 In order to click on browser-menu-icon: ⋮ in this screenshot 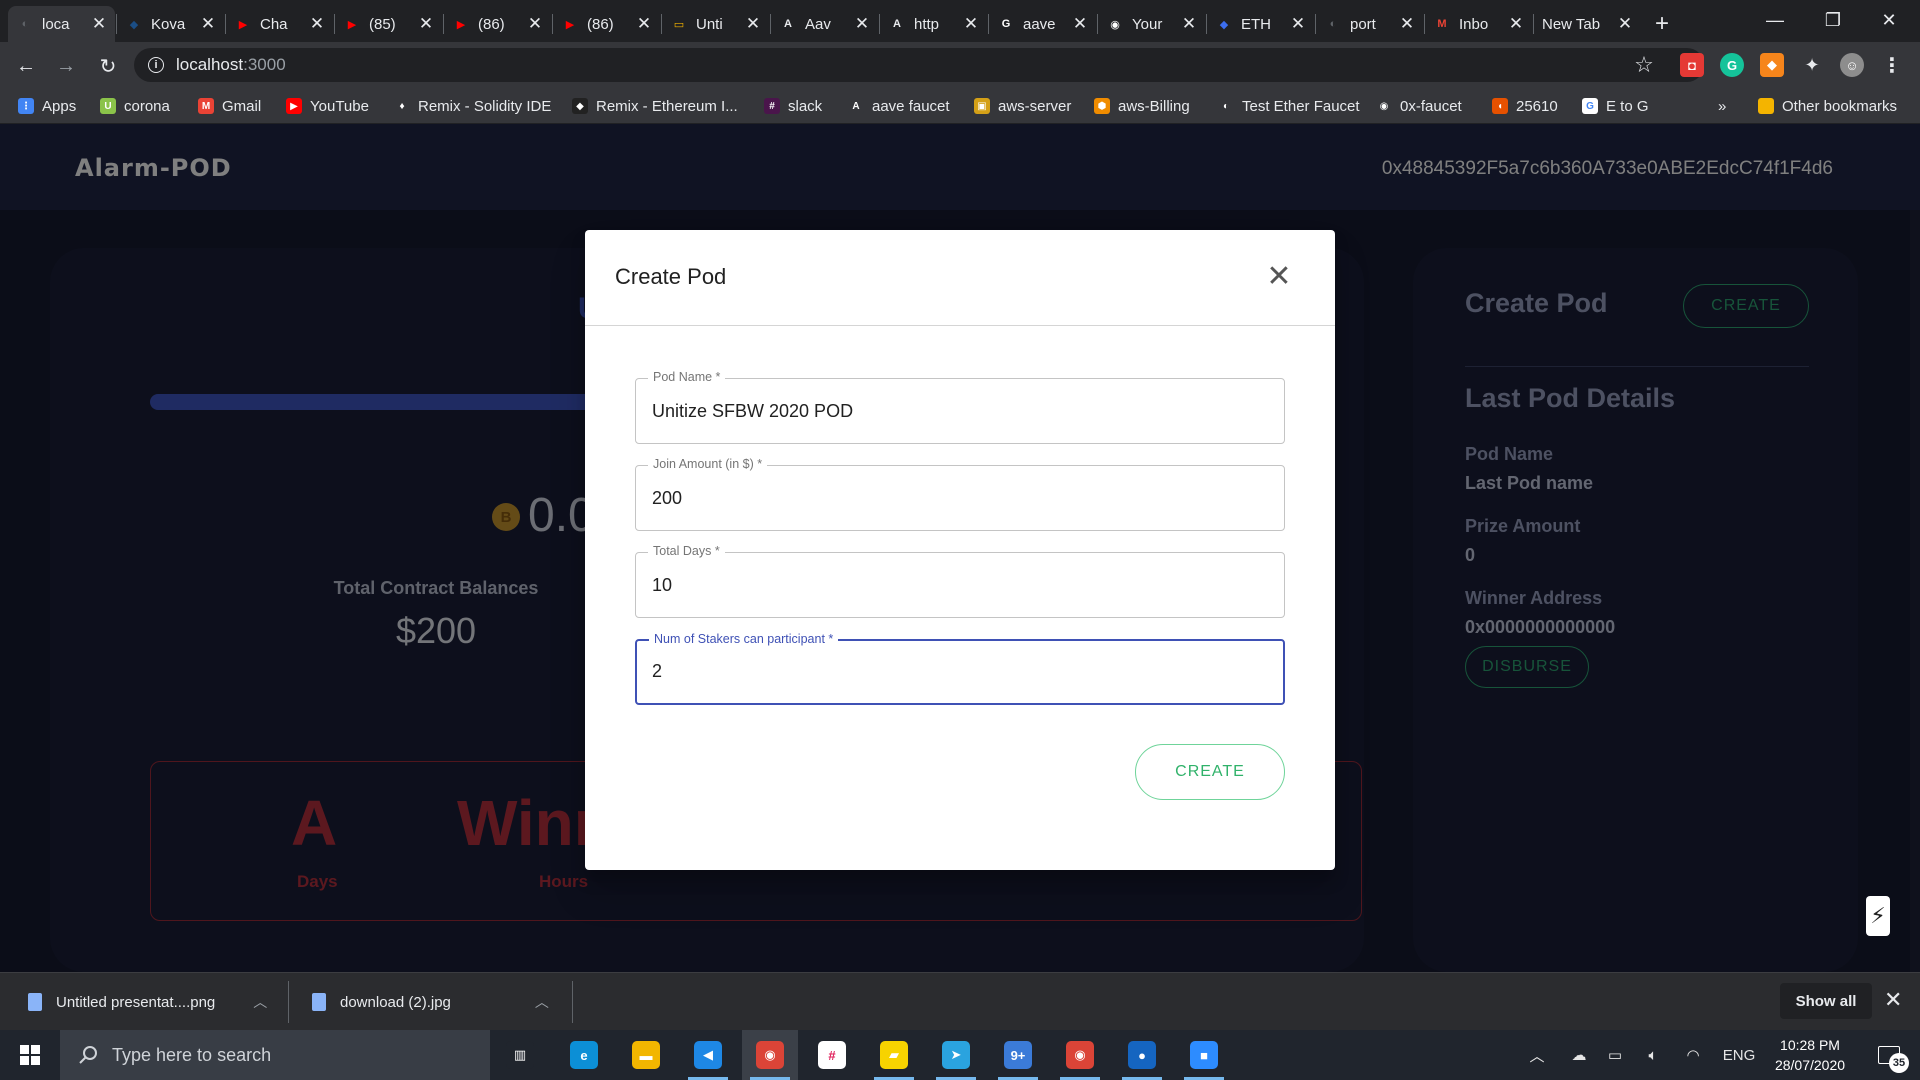, I will do `click(1892, 65)`.